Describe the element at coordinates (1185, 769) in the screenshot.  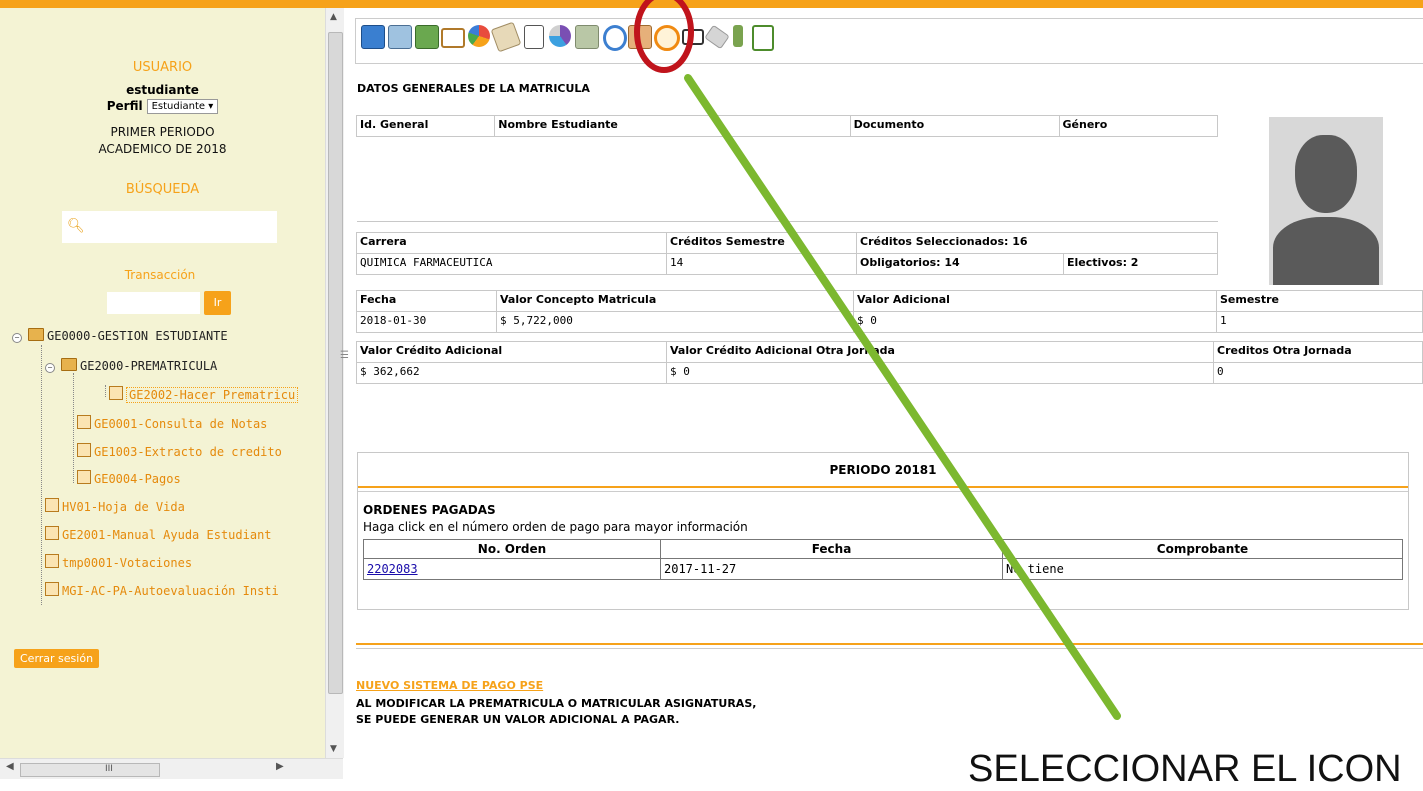
I see `instruction-text: SELECCIONAR EL ICON` at that location.